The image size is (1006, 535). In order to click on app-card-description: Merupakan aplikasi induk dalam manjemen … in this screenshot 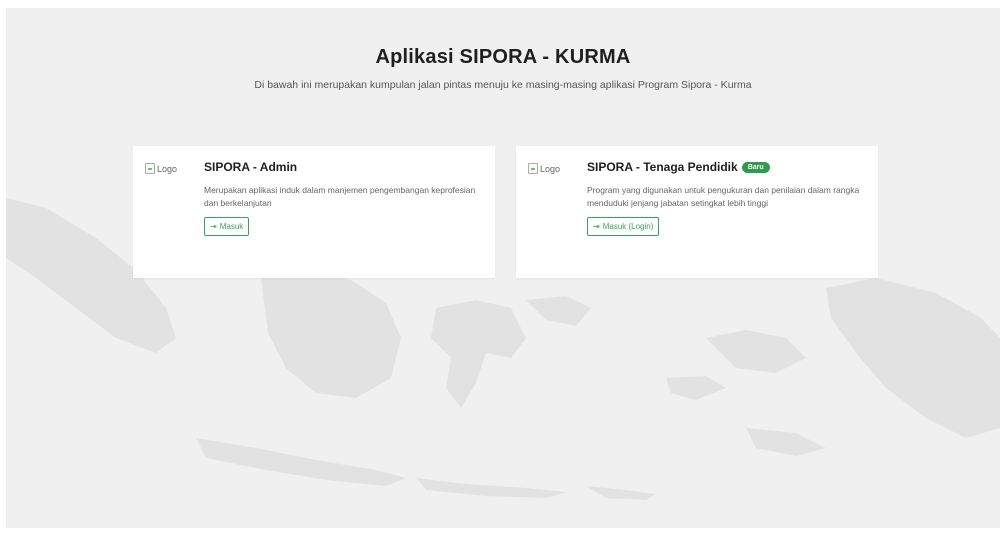, I will do `click(340, 197)`.